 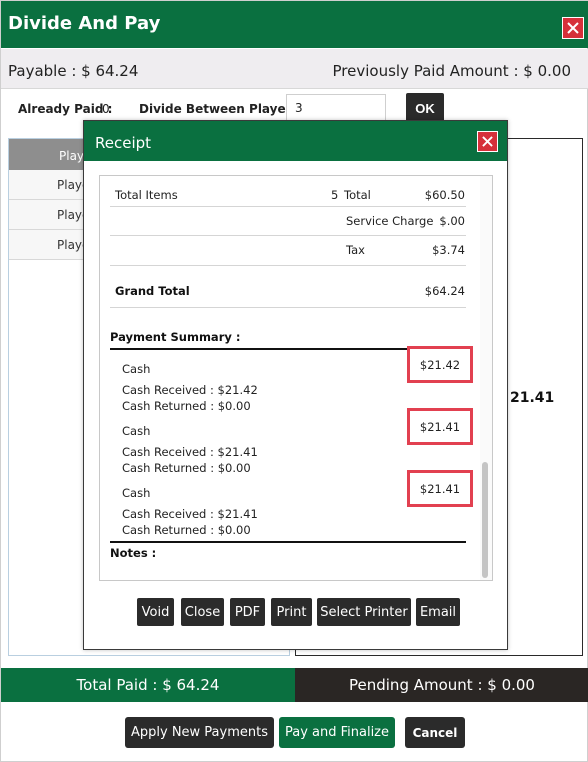 I want to click on payment-summary-label: Payment Summary :, so click(x=175, y=337).